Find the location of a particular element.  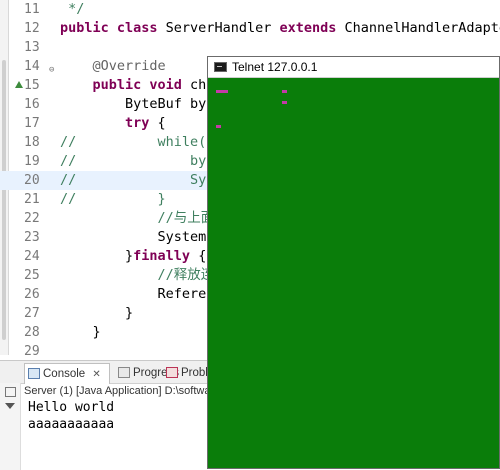

code-text: */ is located at coordinates (72, 9).